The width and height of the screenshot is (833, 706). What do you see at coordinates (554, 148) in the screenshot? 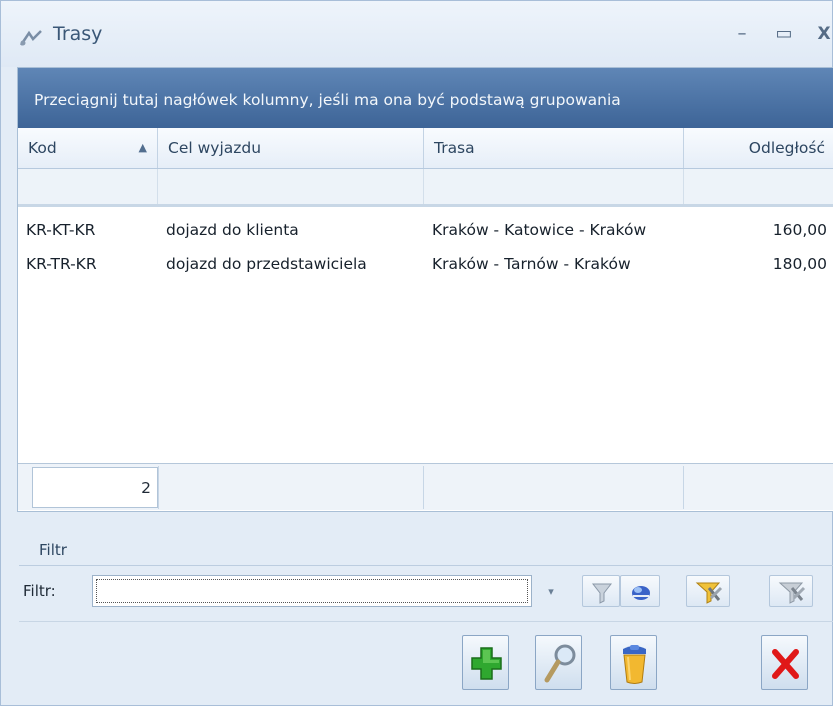
I see `column-header-trasa: Trasa` at bounding box center [554, 148].